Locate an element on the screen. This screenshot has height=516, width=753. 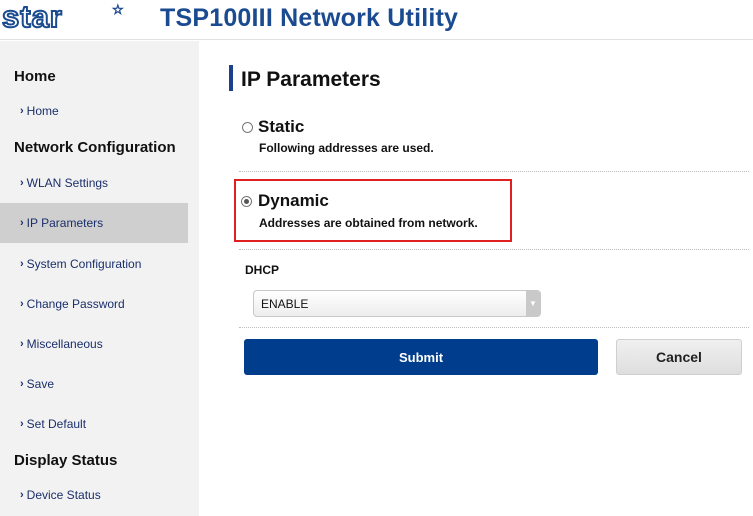
sidebar-item-label: Miscellaneous is located at coordinates (64, 344).